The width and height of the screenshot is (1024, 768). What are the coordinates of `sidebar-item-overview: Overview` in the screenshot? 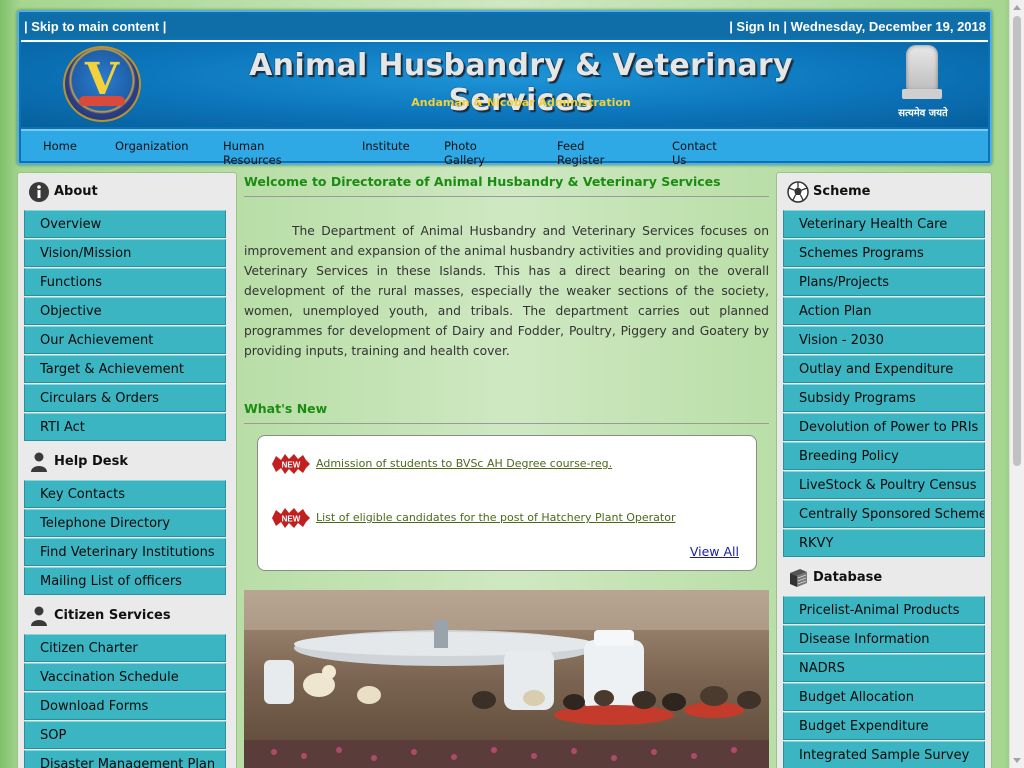 It's located at (125, 224).